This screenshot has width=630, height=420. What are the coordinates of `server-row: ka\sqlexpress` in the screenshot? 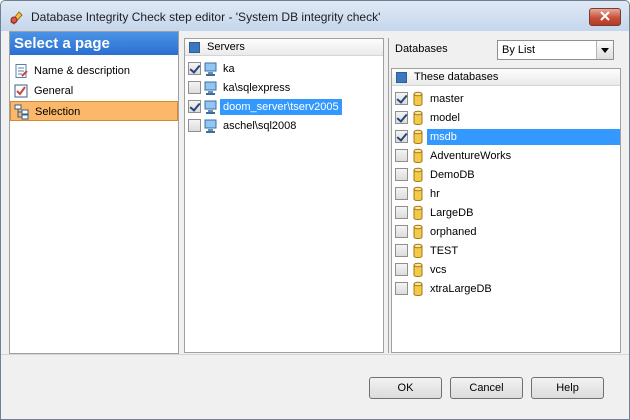 It's located at (284, 87).